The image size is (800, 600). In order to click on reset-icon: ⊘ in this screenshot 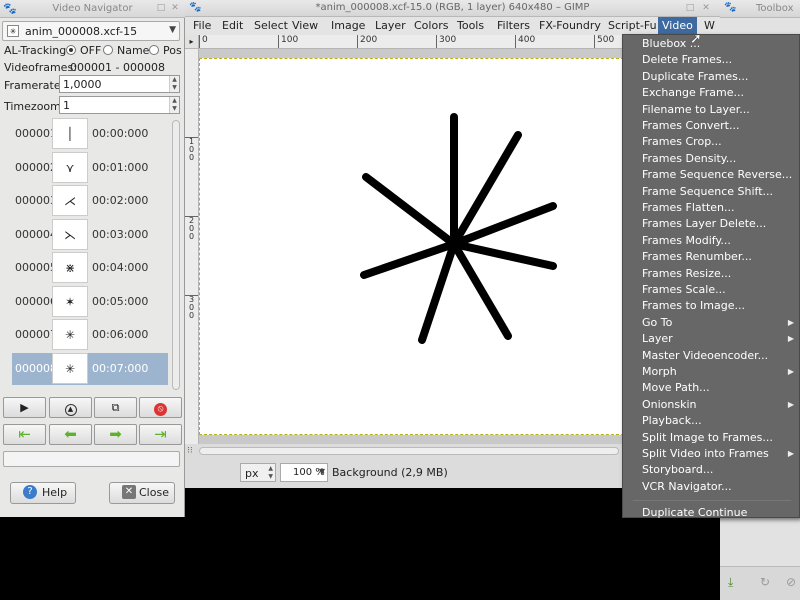, I will do `click(791, 582)`.